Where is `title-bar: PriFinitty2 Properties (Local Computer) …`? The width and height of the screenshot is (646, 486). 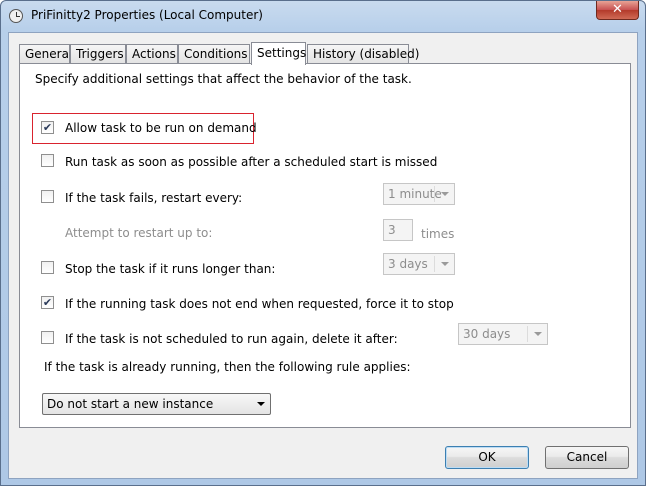
title-bar: PriFinitty2 Properties (Local Computer) … is located at coordinates (323, 16).